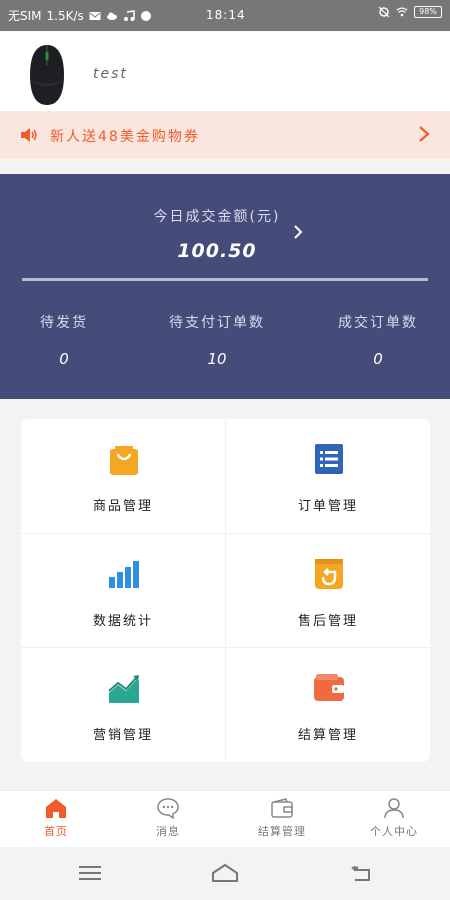 This screenshot has height=900, width=450. What do you see at coordinates (123, 705) in the screenshot?
I see `grid-item-marketing: 营销管理` at bounding box center [123, 705].